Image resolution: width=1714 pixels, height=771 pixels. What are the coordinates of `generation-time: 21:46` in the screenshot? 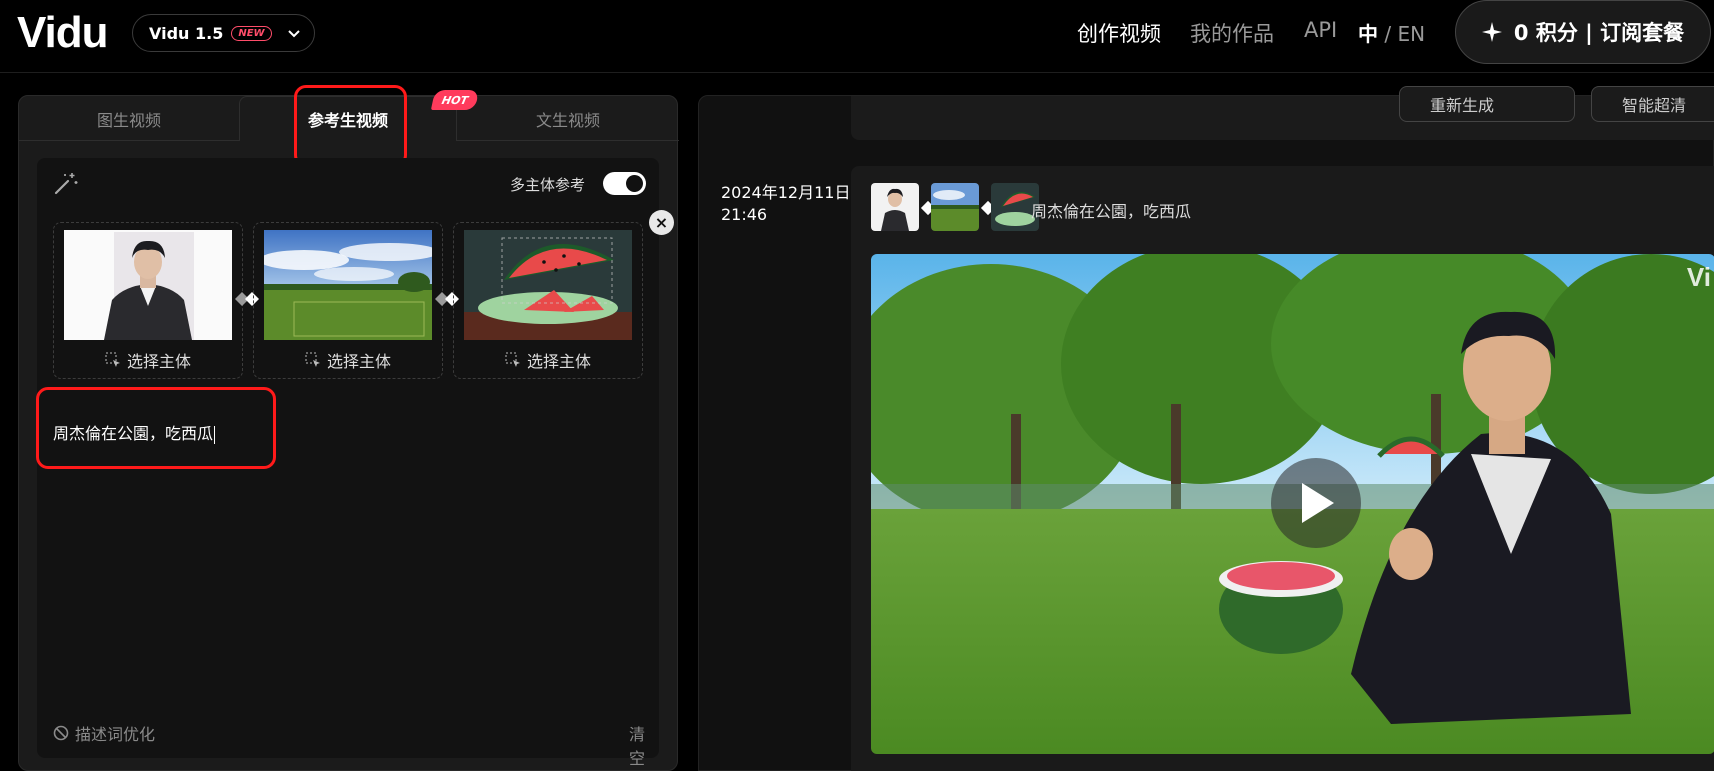 It's located at (744, 214).